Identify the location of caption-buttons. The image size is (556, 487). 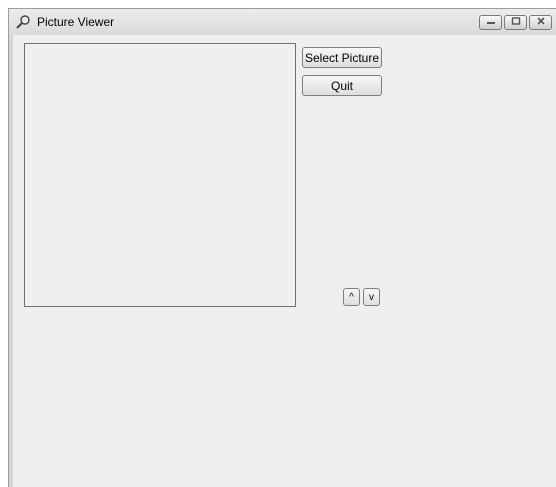
(514, 22).